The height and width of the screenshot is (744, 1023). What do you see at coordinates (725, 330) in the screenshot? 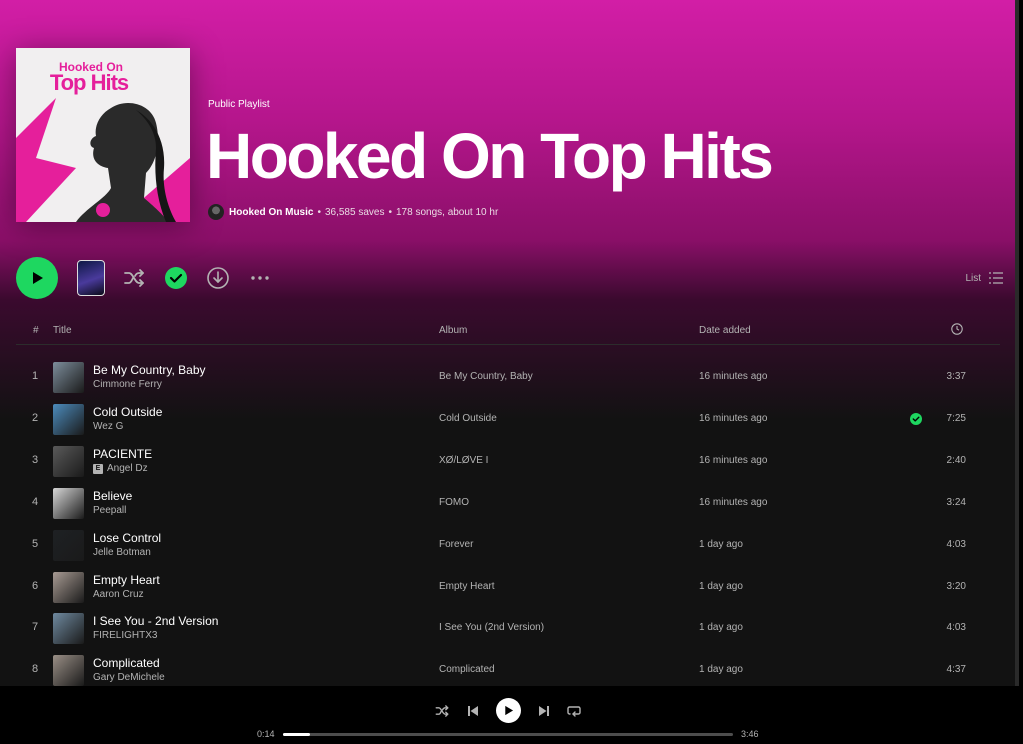
I see `header-date-added: Date added` at bounding box center [725, 330].